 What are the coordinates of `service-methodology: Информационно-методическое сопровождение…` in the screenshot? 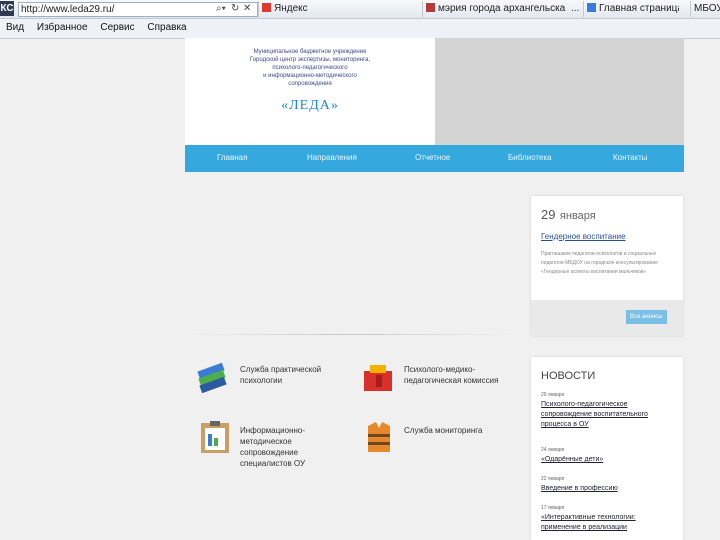 It's located at (285, 447).